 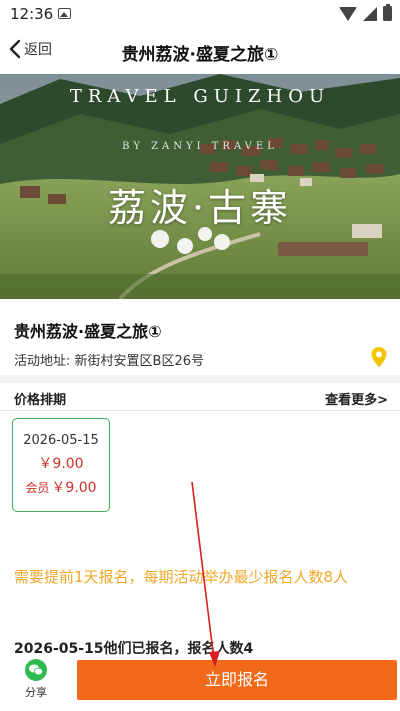 What do you see at coordinates (64, 13) in the screenshot?
I see `image-notification-icon` at bounding box center [64, 13].